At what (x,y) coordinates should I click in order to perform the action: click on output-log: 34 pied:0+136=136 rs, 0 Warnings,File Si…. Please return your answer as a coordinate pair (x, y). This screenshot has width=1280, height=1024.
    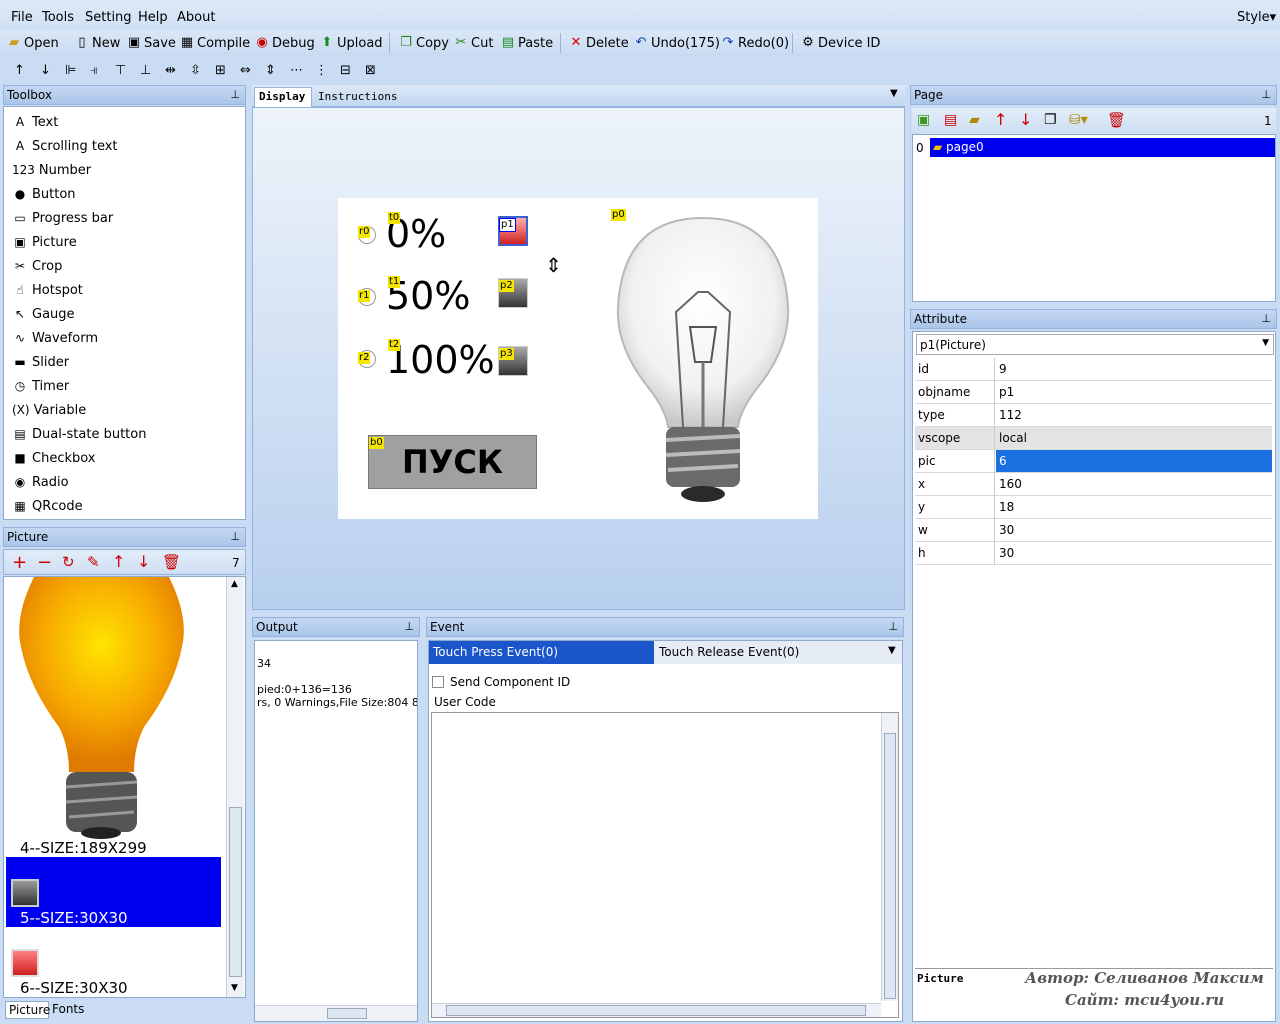
    Looking at the image, I should click on (336, 831).